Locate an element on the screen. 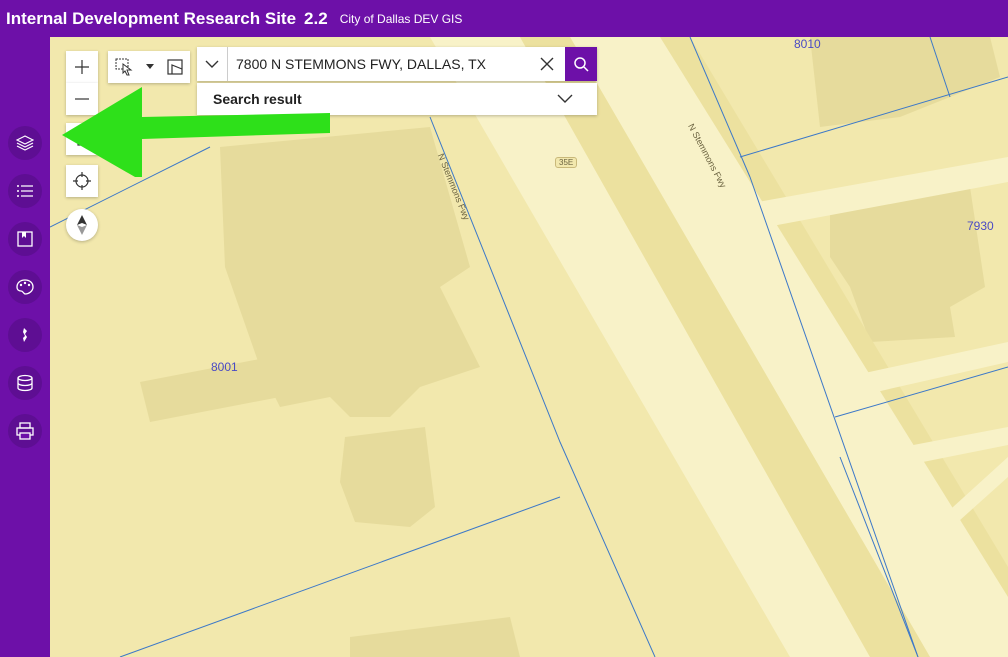  app-subtitle: City of Dallas DEV GIS is located at coordinates (401, 18).